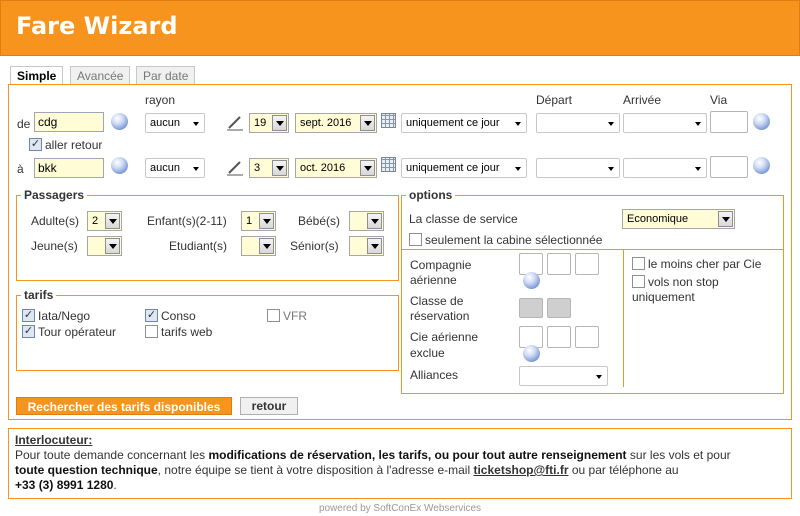 The height and width of the screenshot is (516, 800). What do you see at coordinates (175, 123) in the screenshot?
I see `outbound-rayon-select: aucun` at bounding box center [175, 123].